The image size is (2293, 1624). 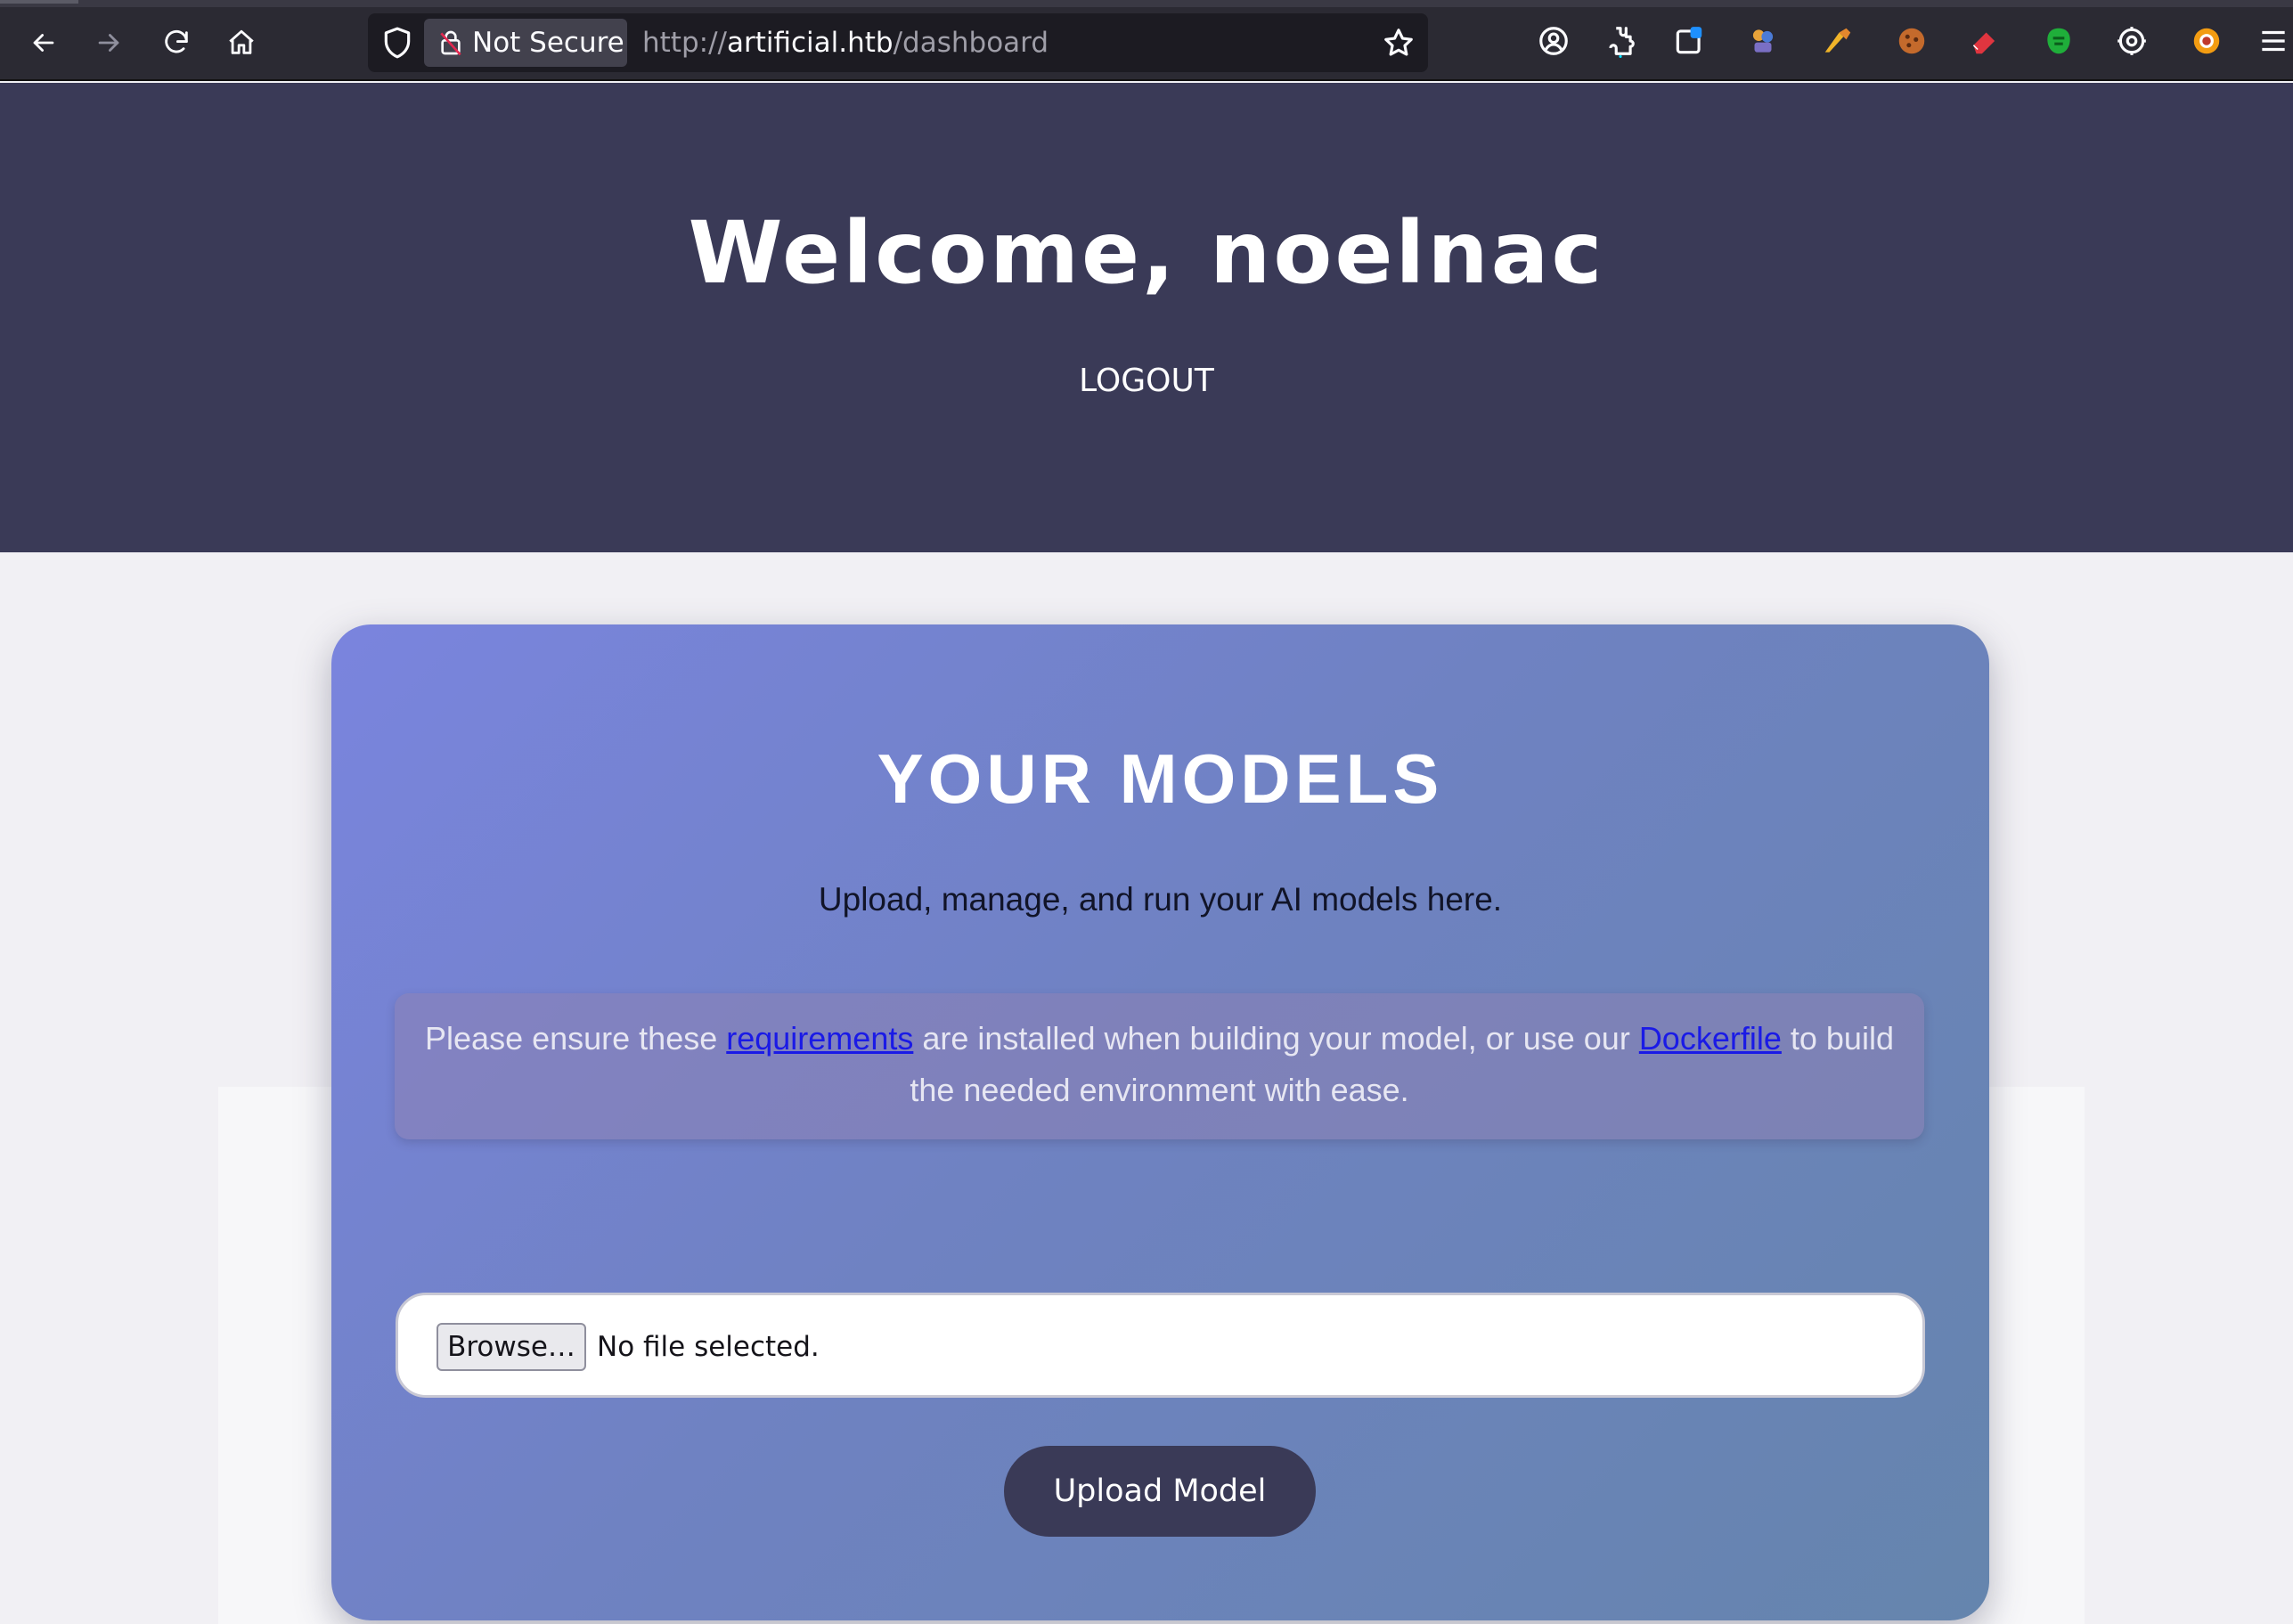 What do you see at coordinates (241, 43) in the screenshot?
I see `home-icon` at bounding box center [241, 43].